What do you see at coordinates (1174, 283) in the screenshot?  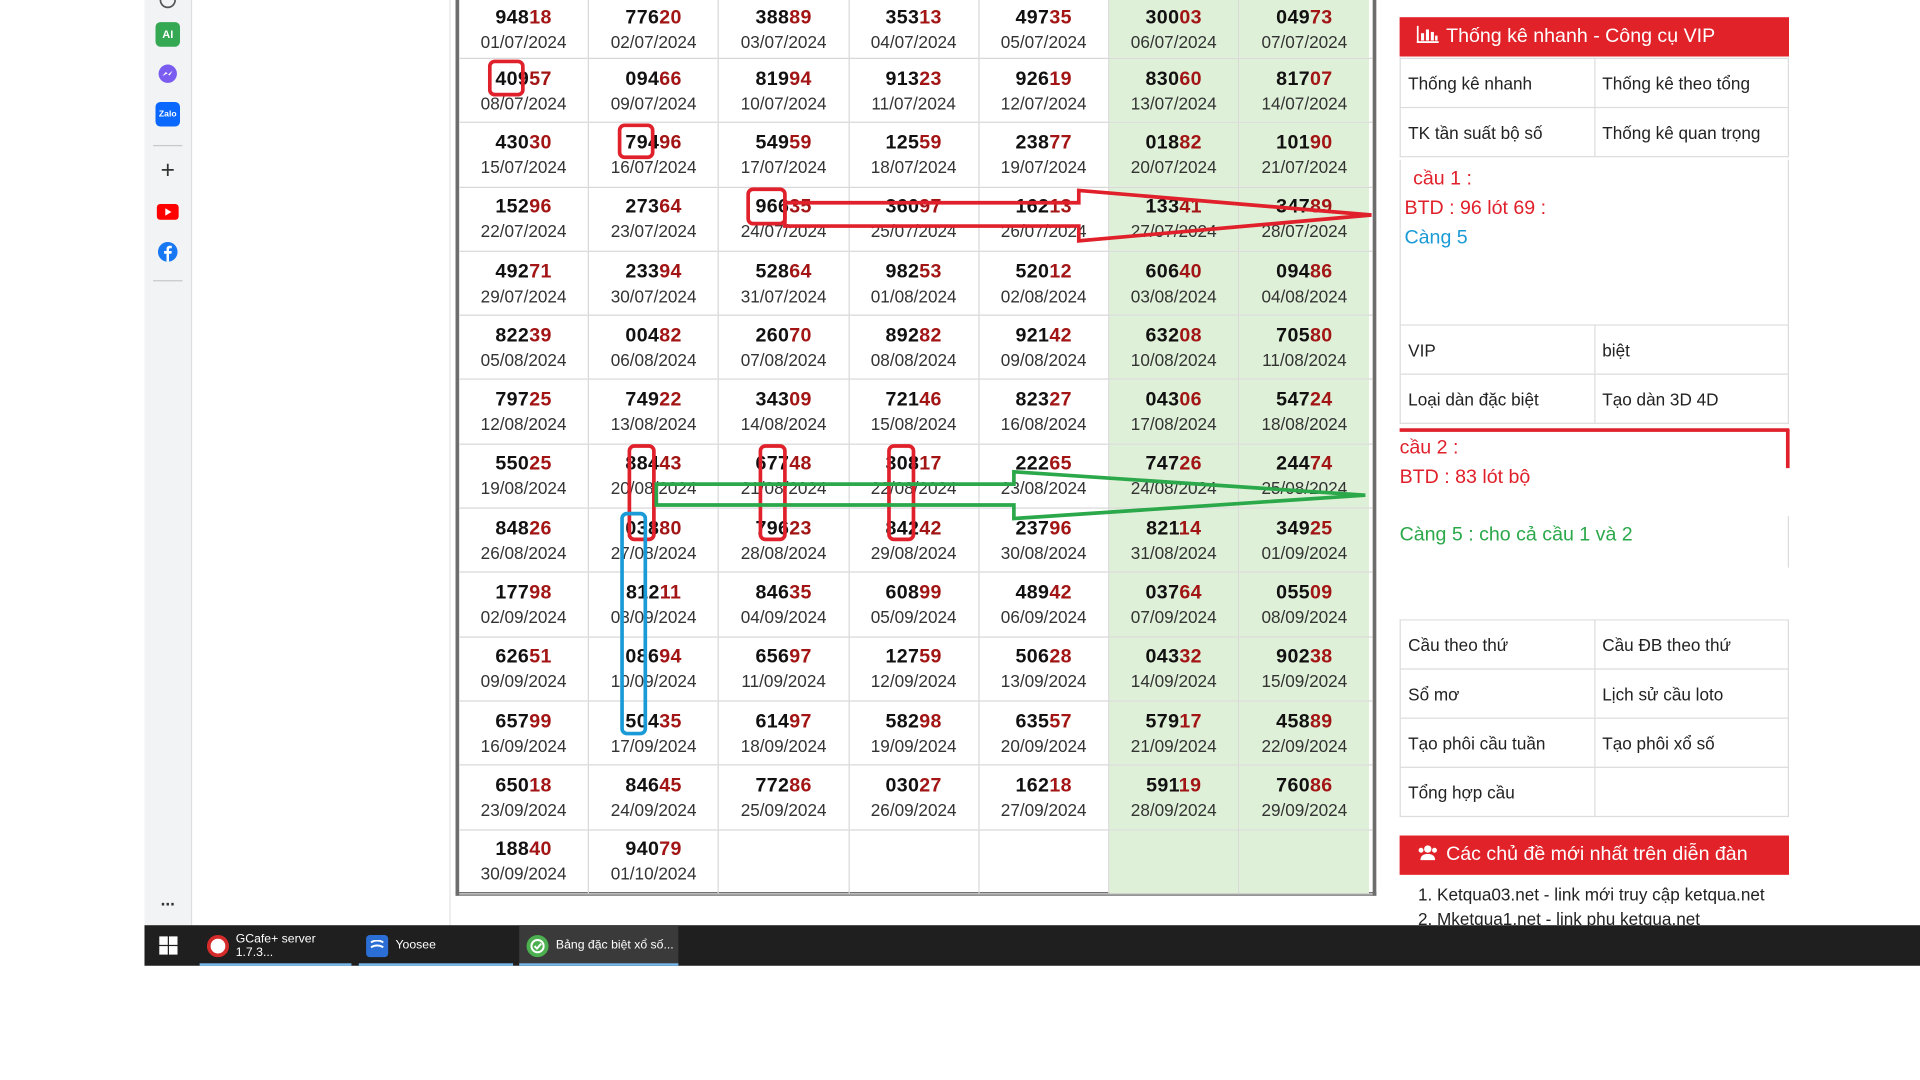 I see `result-cell: 60640 03/08/2024` at bounding box center [1174, 283].